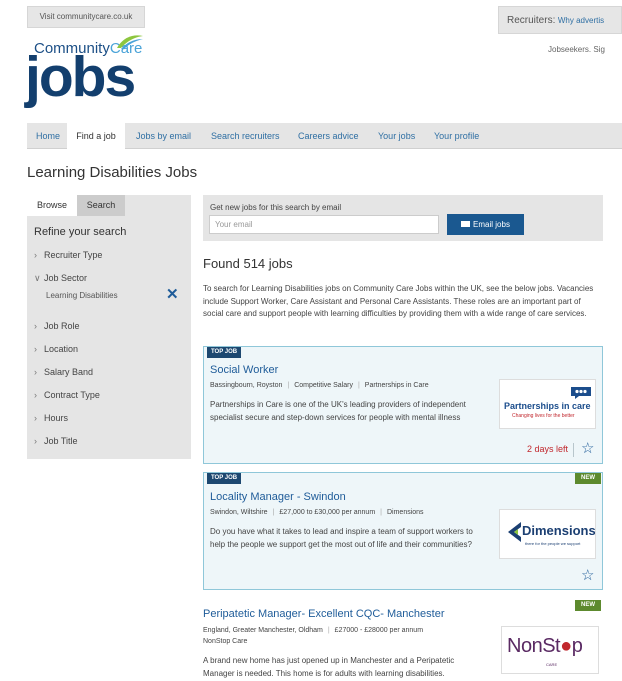 This screenshot has height=681, width=622. I want to click on job-company: Partnerships in Care, so click(396, 385).